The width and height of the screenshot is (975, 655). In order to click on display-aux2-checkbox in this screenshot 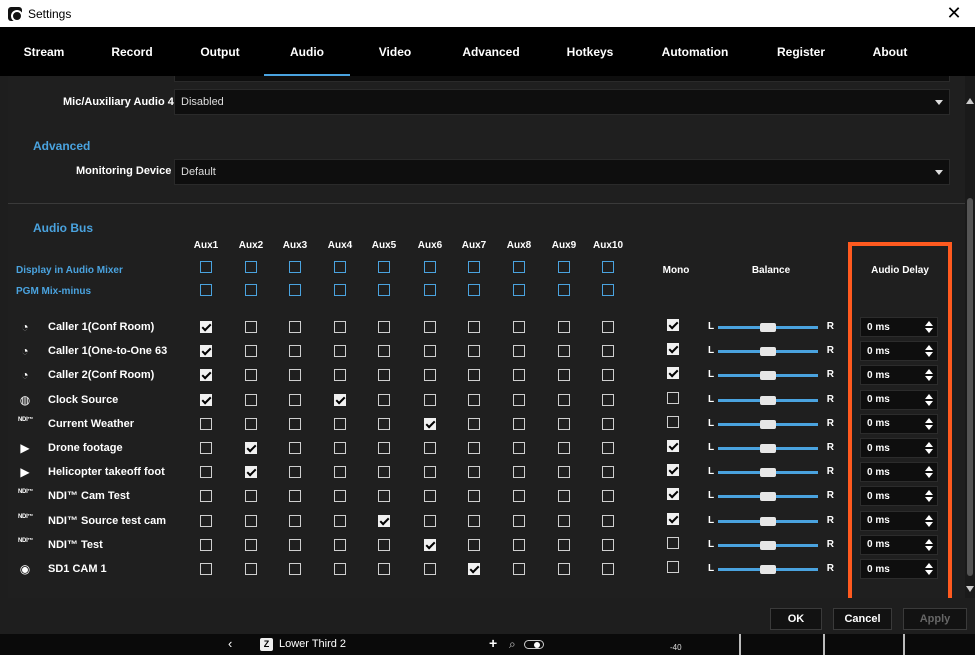, I will do `click(251, 267)`.